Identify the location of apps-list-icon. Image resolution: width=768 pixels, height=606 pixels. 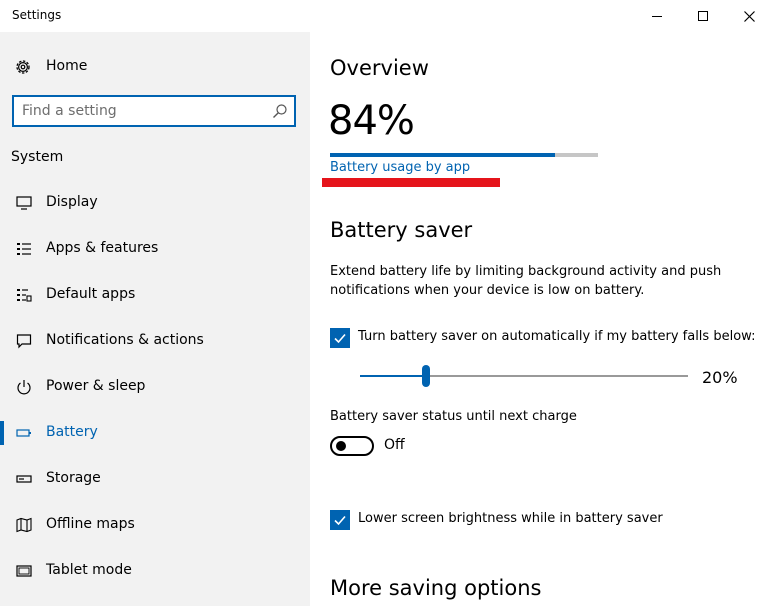
(24, 249).